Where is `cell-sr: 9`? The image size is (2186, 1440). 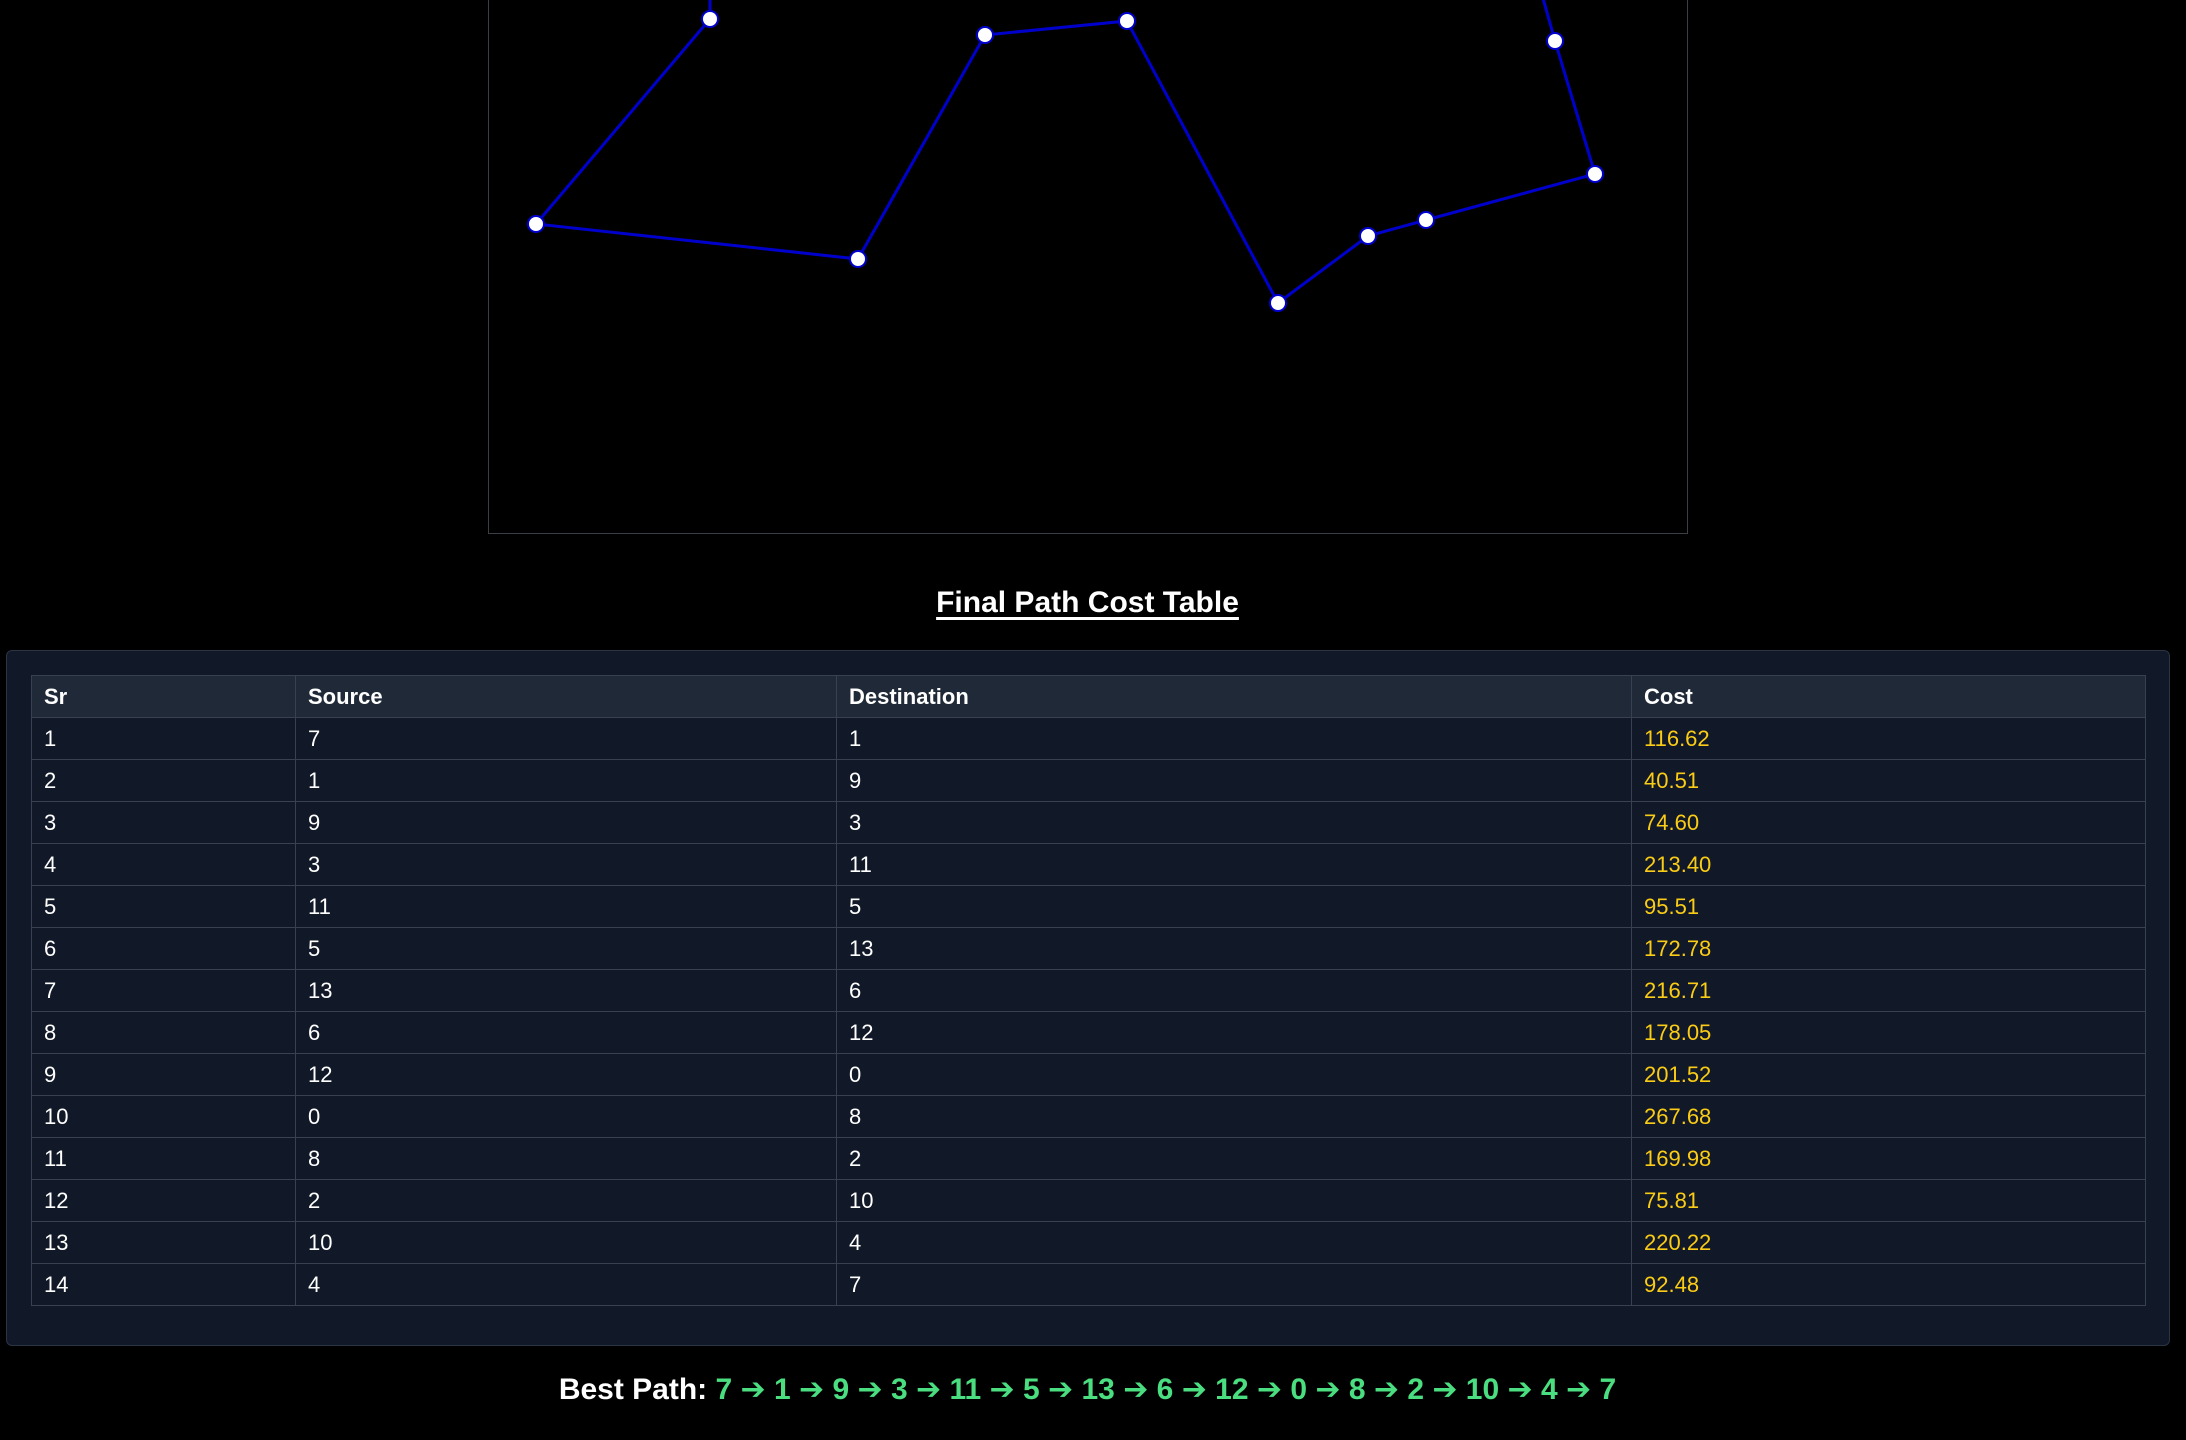
cell-sr: 9 is located at coordinates (163, 1074).